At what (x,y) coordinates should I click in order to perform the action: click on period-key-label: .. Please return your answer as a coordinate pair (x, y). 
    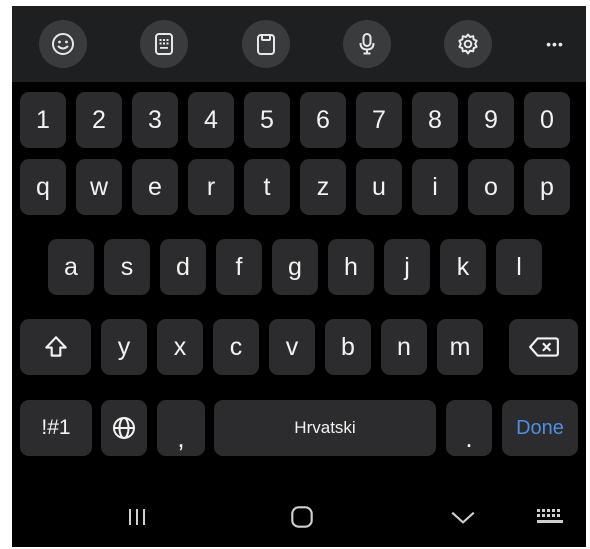
    Looking at the image, I should click on (469, 437).